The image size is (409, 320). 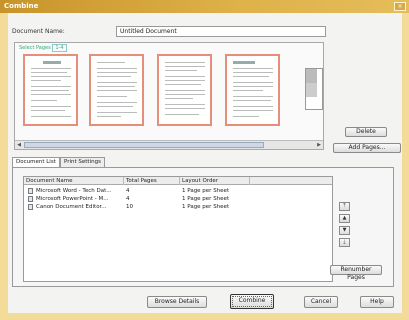 I want to click on column-header-layout-order: Layout Order, so click(x=215, y=181).